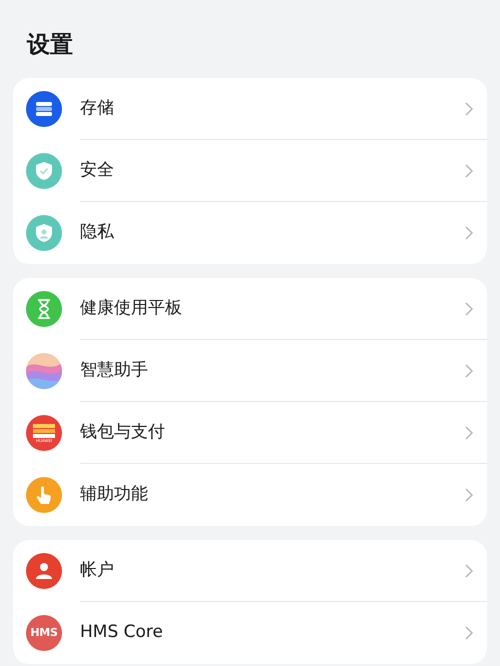  What do you see at coordinates (256, 233) in the screenshot?
I see `settings-item: 隐私` at bounding box center [256, 233].